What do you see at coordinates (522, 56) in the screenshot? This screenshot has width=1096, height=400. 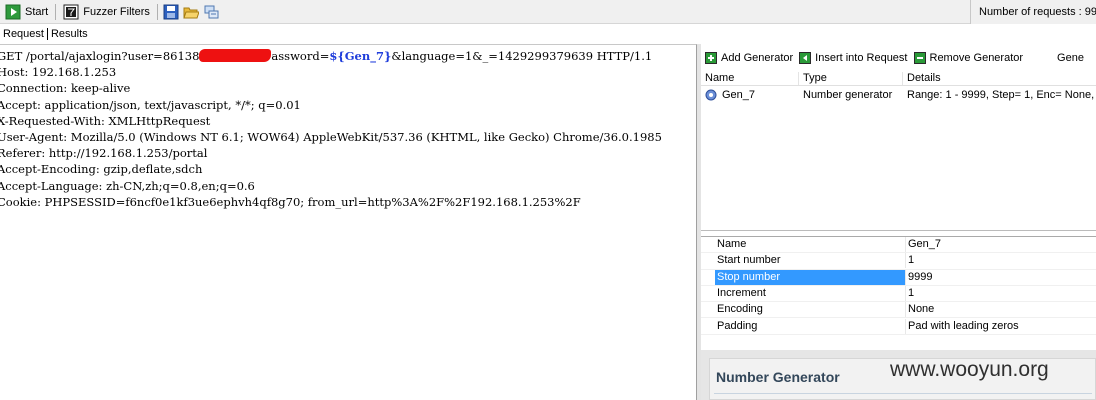 I see `request-line-end: &language=1&_=1429299379639 HTTP/1.1` at bounding box center [522, 56].